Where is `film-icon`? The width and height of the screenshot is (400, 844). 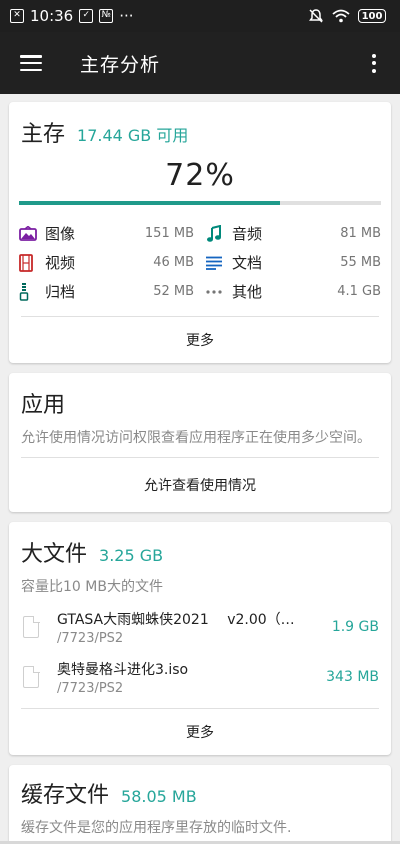 film-icon is located at coordinates (32, 262).